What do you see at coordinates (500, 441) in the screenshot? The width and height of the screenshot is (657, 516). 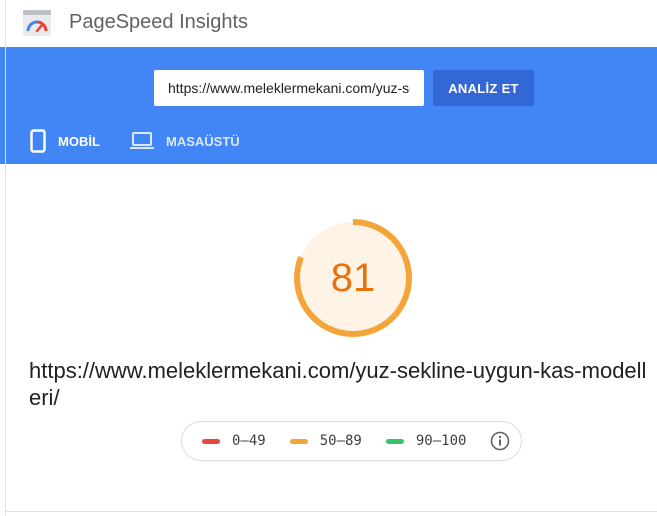 I see `info-icon` at bounding box center [500, 441].